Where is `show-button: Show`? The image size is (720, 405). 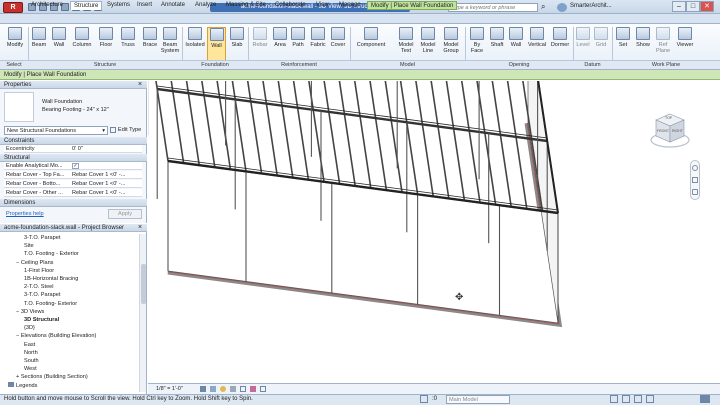
show-button: Show is located at coordinates (643, 45).